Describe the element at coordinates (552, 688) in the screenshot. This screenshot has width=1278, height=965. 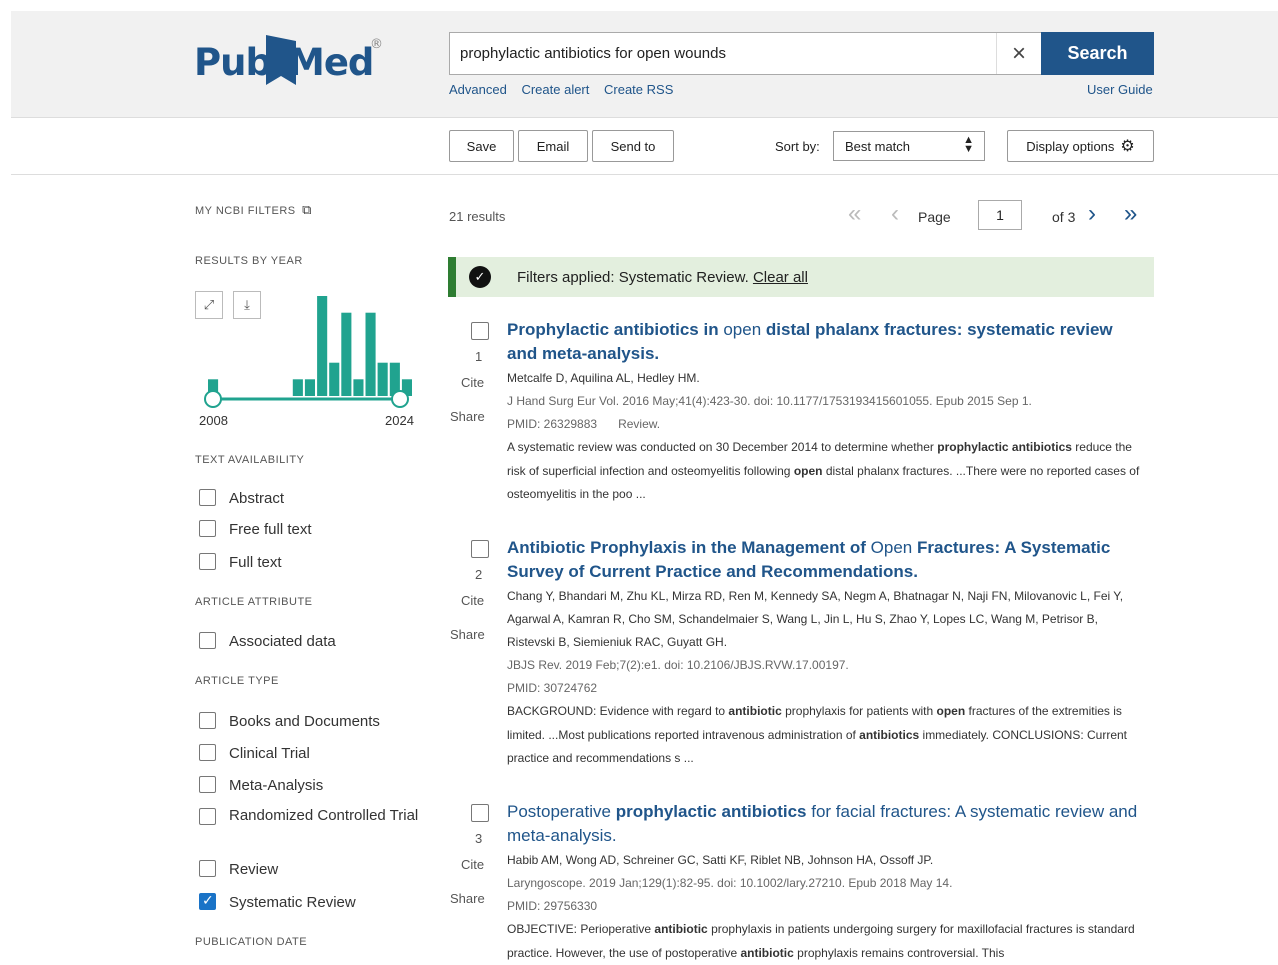
I see `result-pmid: PMID: 30724762` at that location.